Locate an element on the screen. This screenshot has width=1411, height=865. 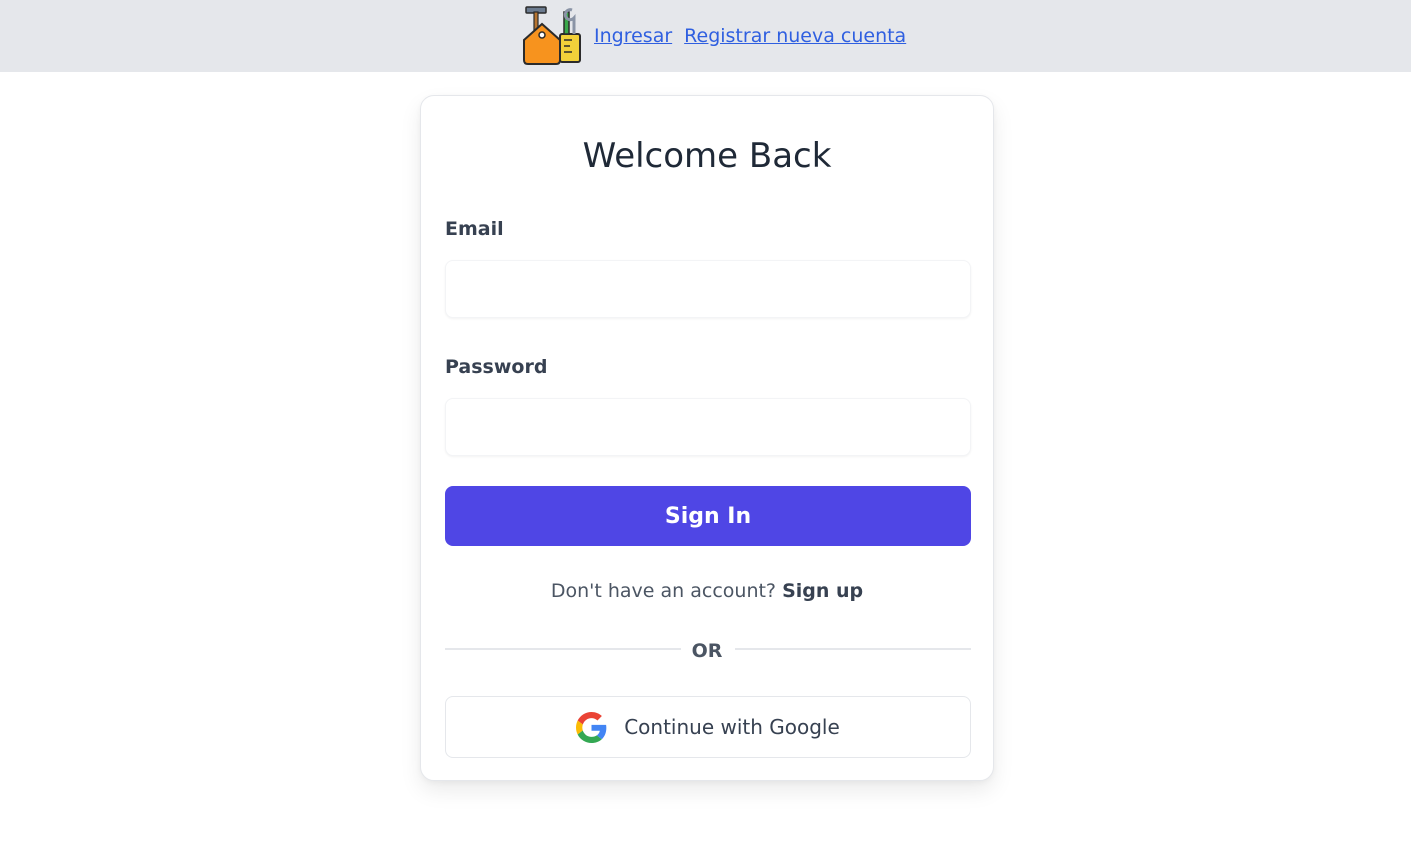
sign-in-button: Sign In is located at coordinates (708, 516).